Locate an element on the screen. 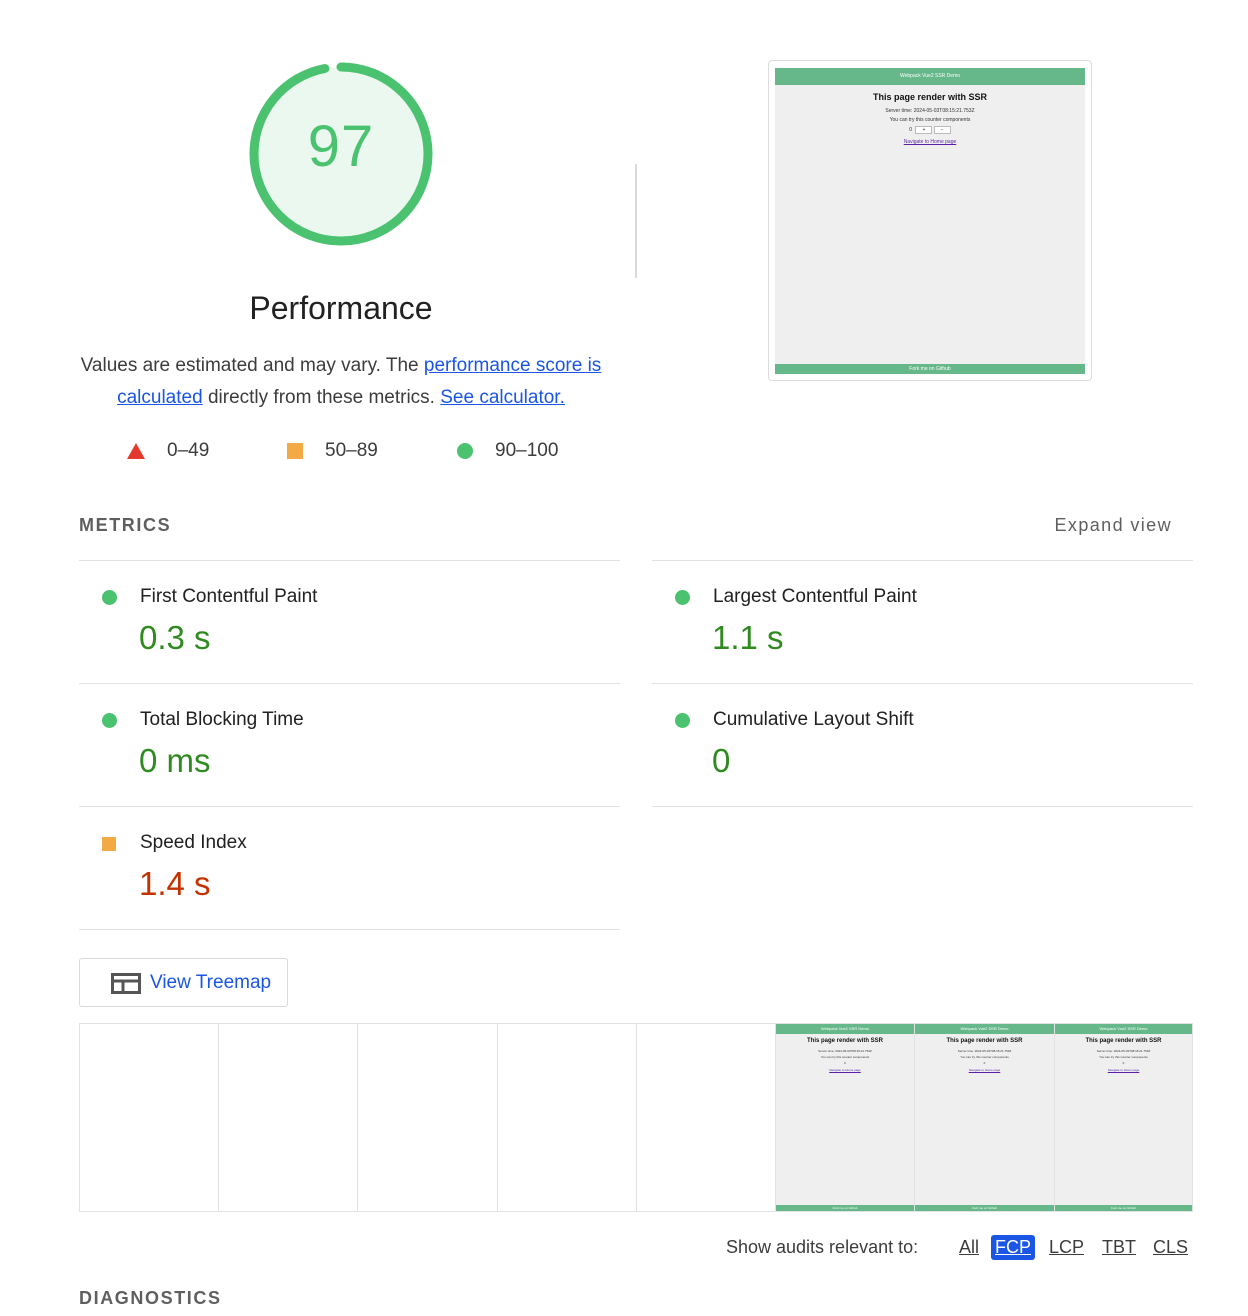 Image resolution: width=1248 pixels, height=1316 pixels. description-text: Values are estimated and may vary. The is located at coordinates (252, 365).